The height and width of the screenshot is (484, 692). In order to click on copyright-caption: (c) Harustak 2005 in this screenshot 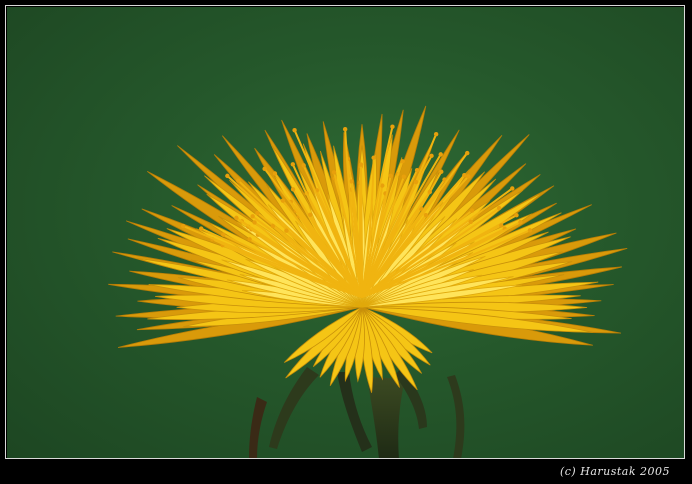, I will do `click(614, 471)`.